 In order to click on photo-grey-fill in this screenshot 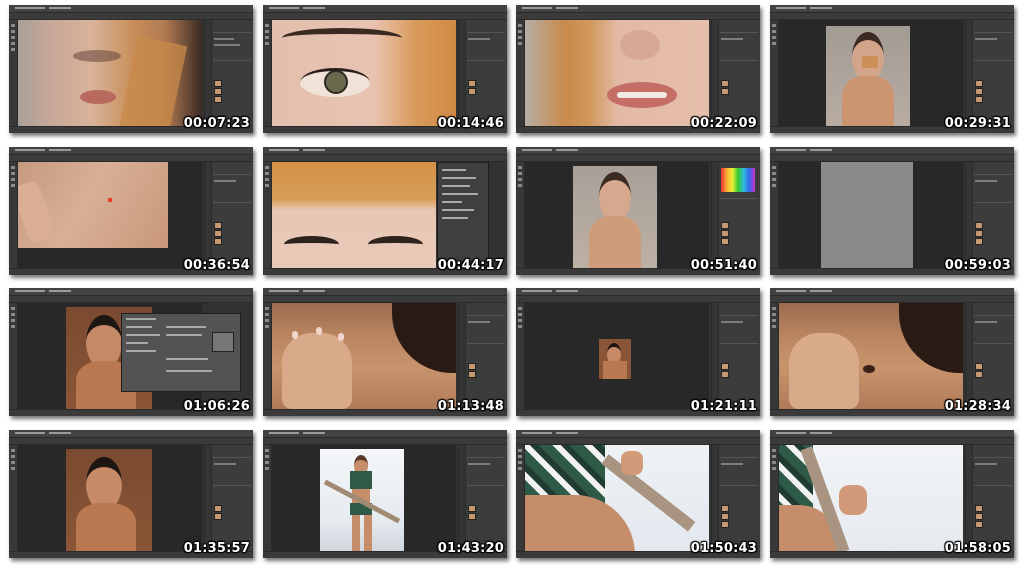, I will do `click(867, 215)`.